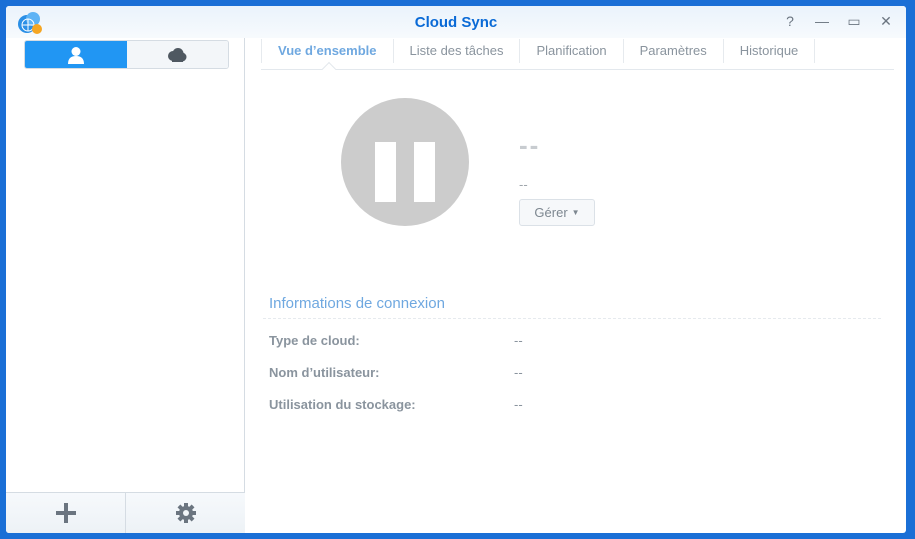  I want to click on close-button: ✕, so click(886, 21).